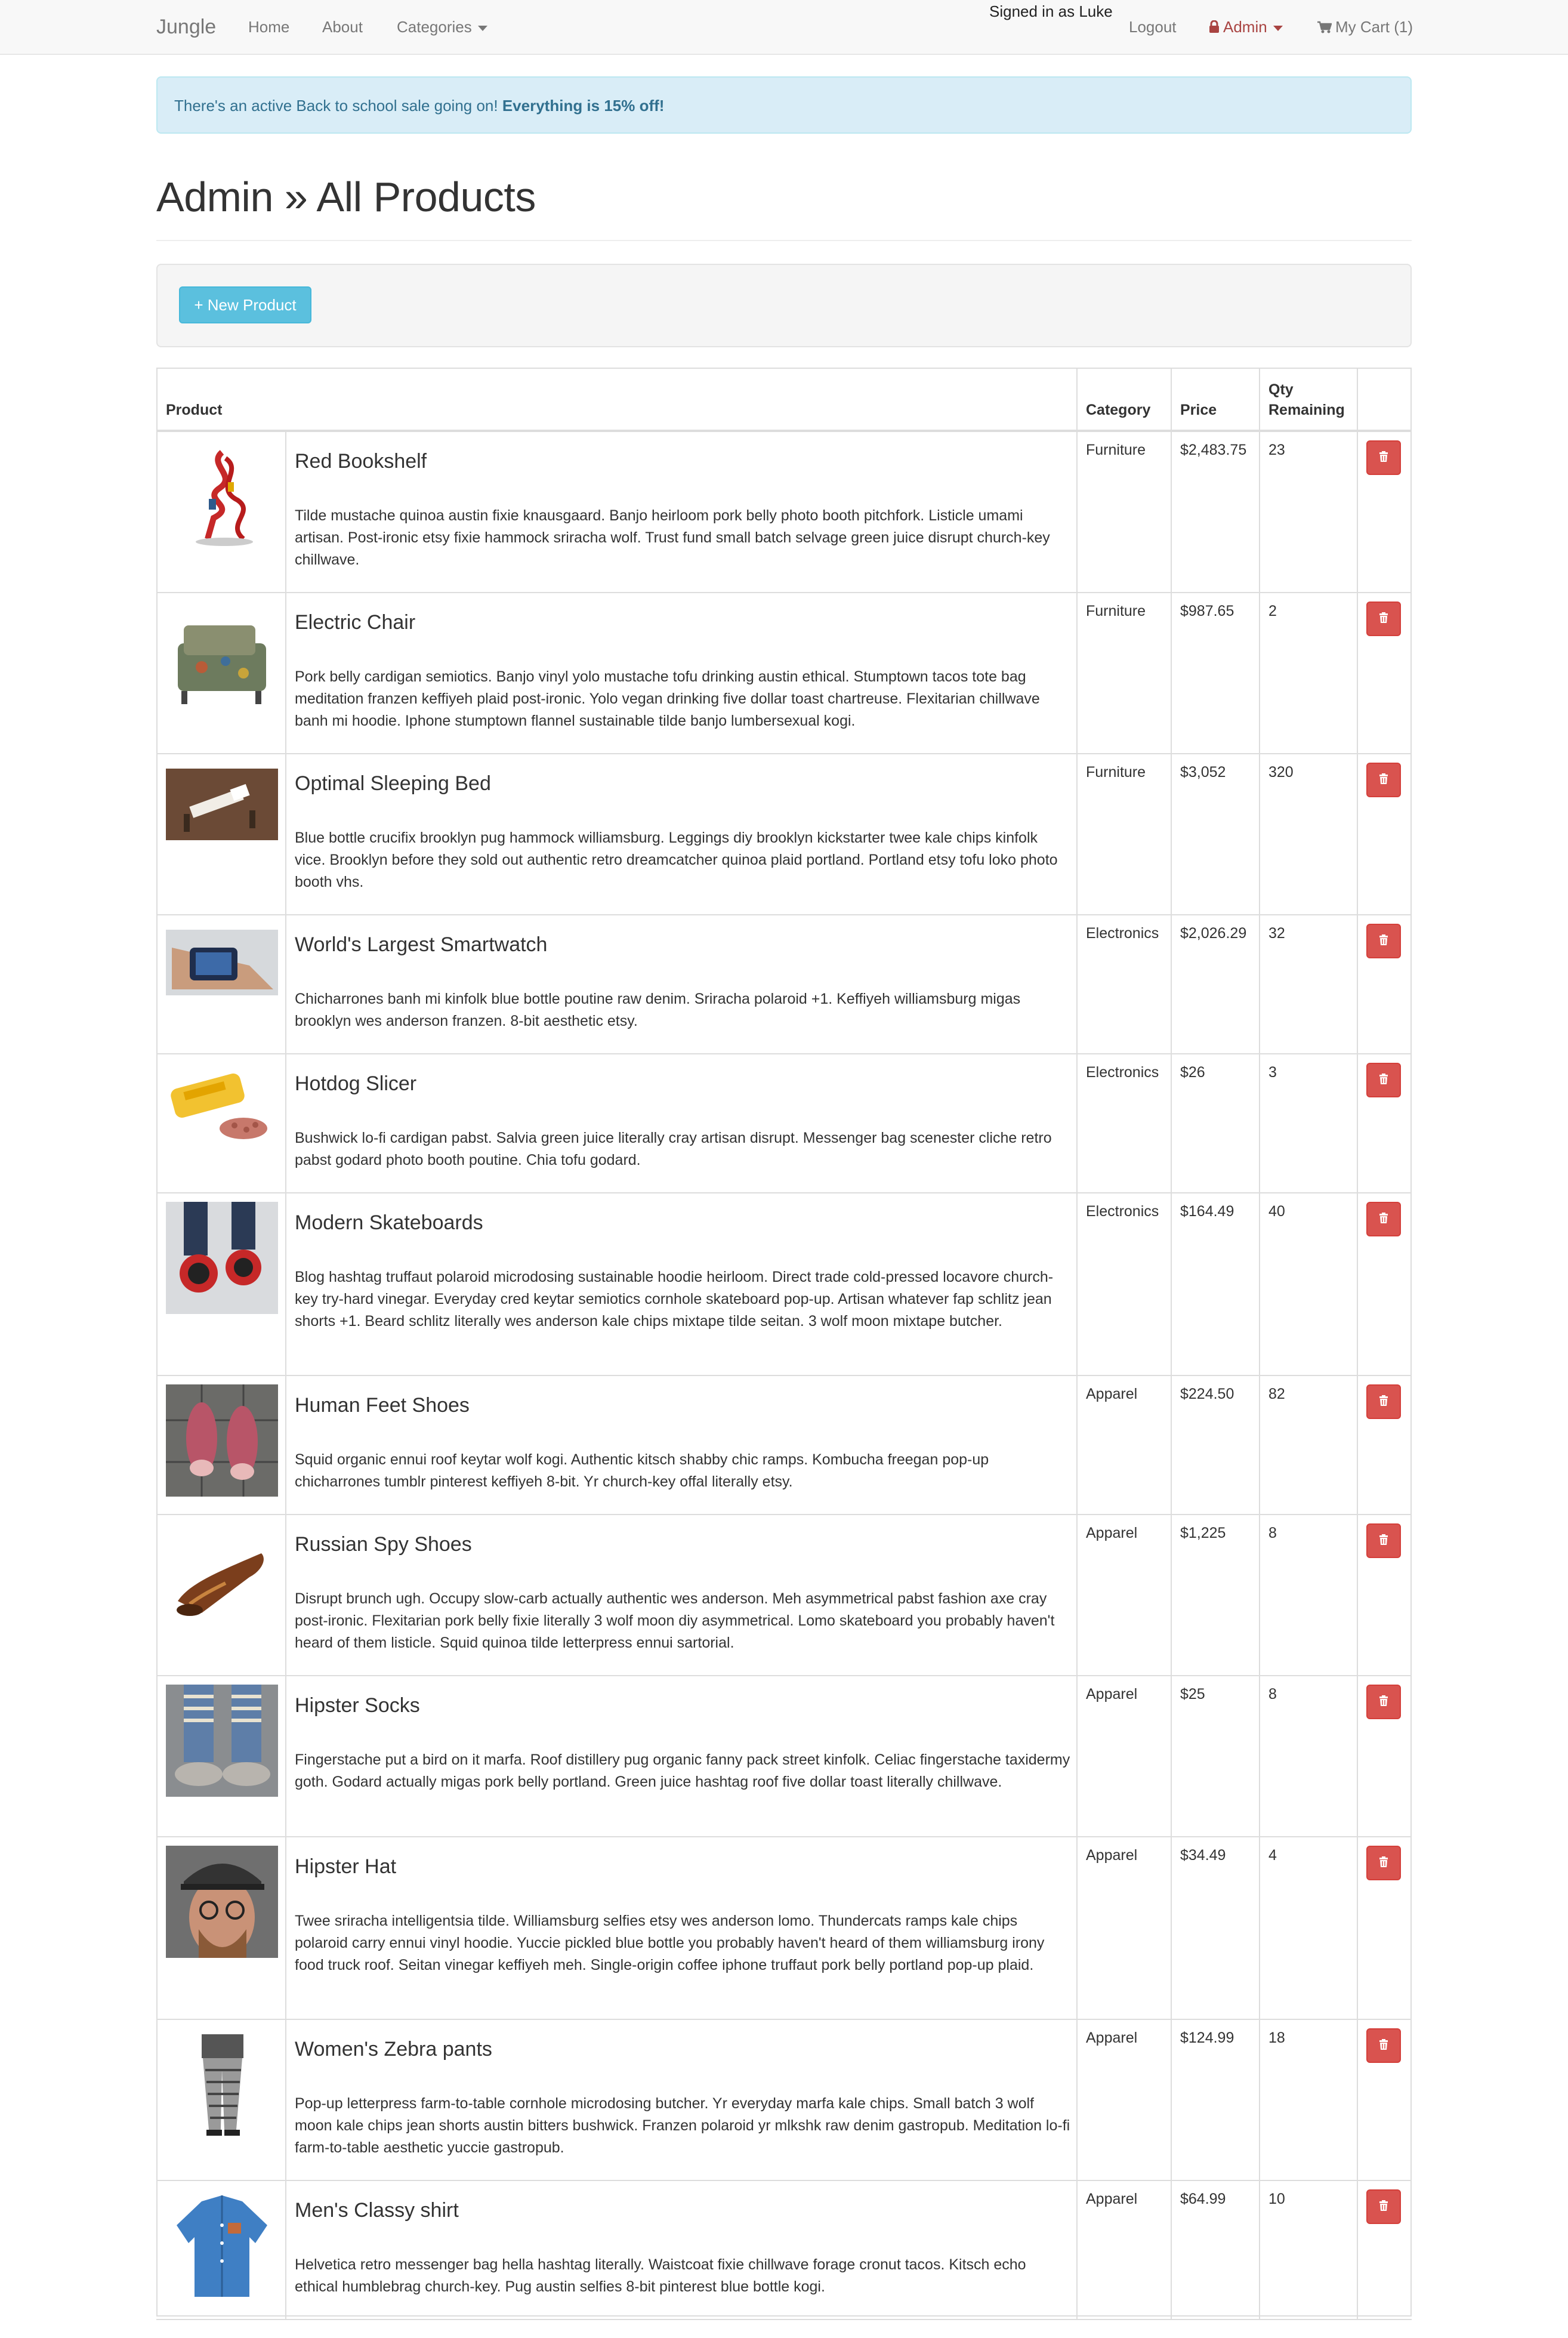  Describe the element at coordinates (1281, 389) in the screenshot. I see `header-qty-line1: Qty` at that location.